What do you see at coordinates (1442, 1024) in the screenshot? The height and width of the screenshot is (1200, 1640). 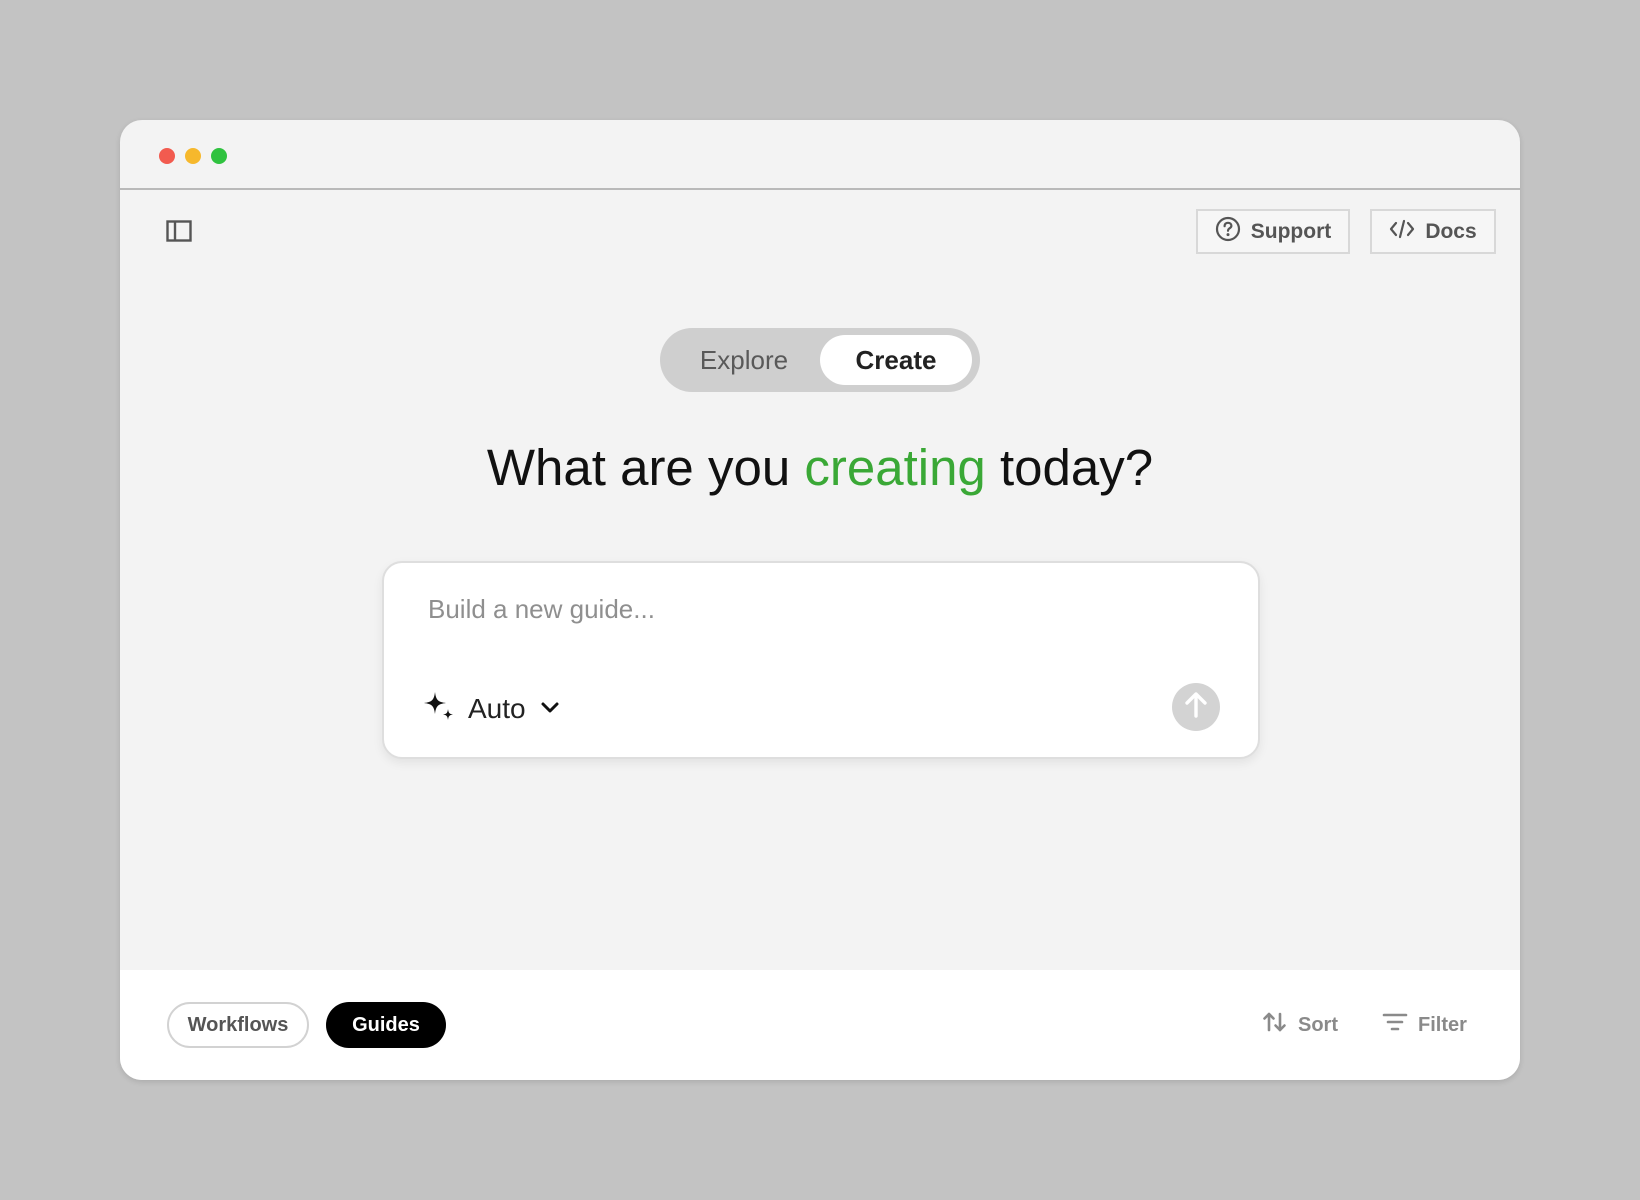 I see `filter-label: Filter` at bounding box center [1442, 1024].